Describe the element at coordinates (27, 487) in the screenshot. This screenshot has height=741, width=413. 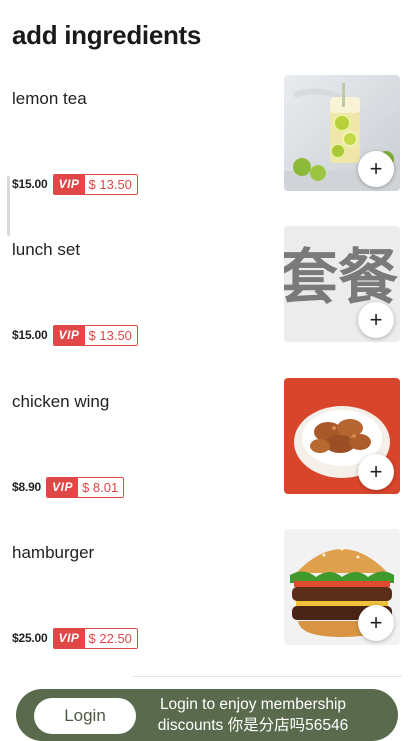
I see `item-price: $8.90` at that location.